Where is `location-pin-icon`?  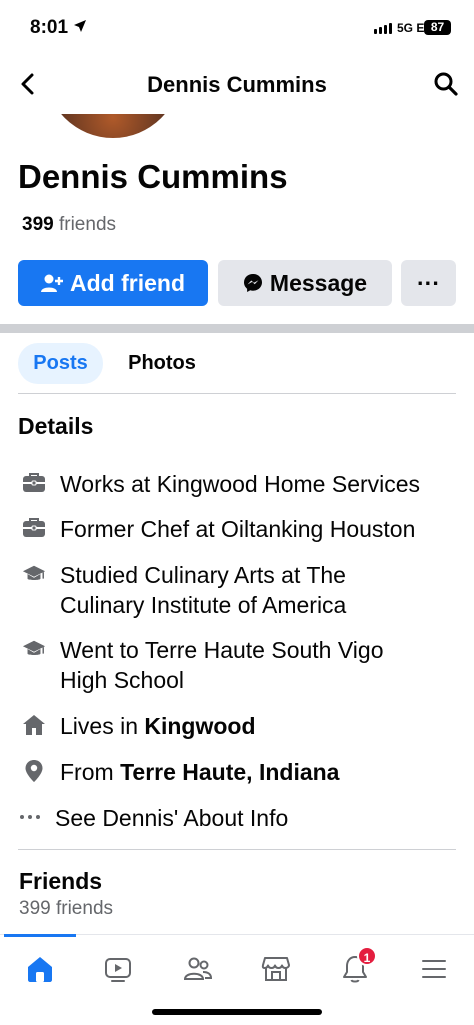 location-pin-icon is located at coordinates (34, 771).